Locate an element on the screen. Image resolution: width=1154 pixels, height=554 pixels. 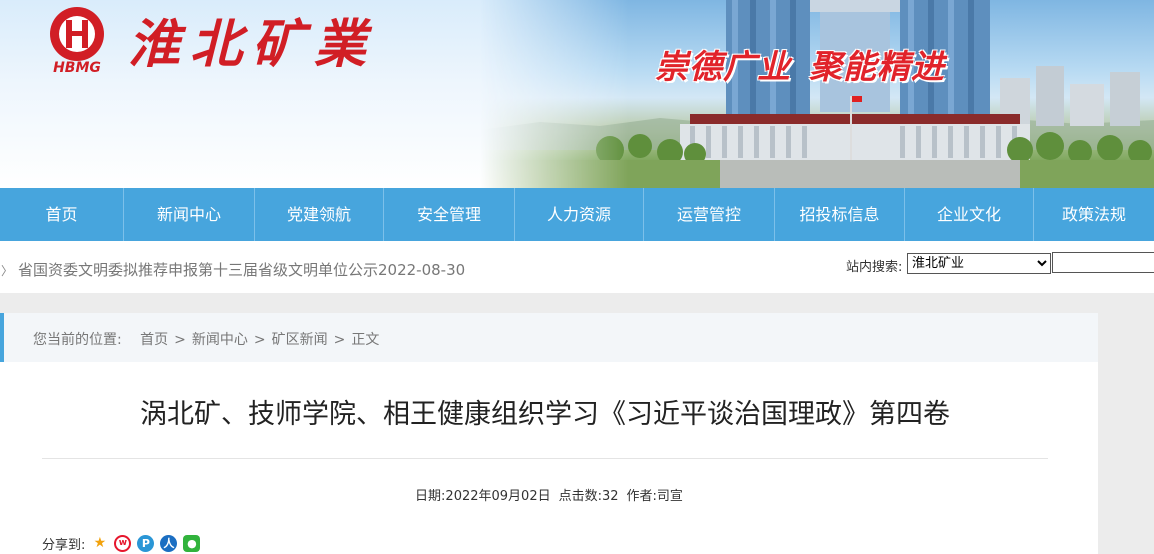
search-label: 站内搜索: is located at coordinates (874, 267).